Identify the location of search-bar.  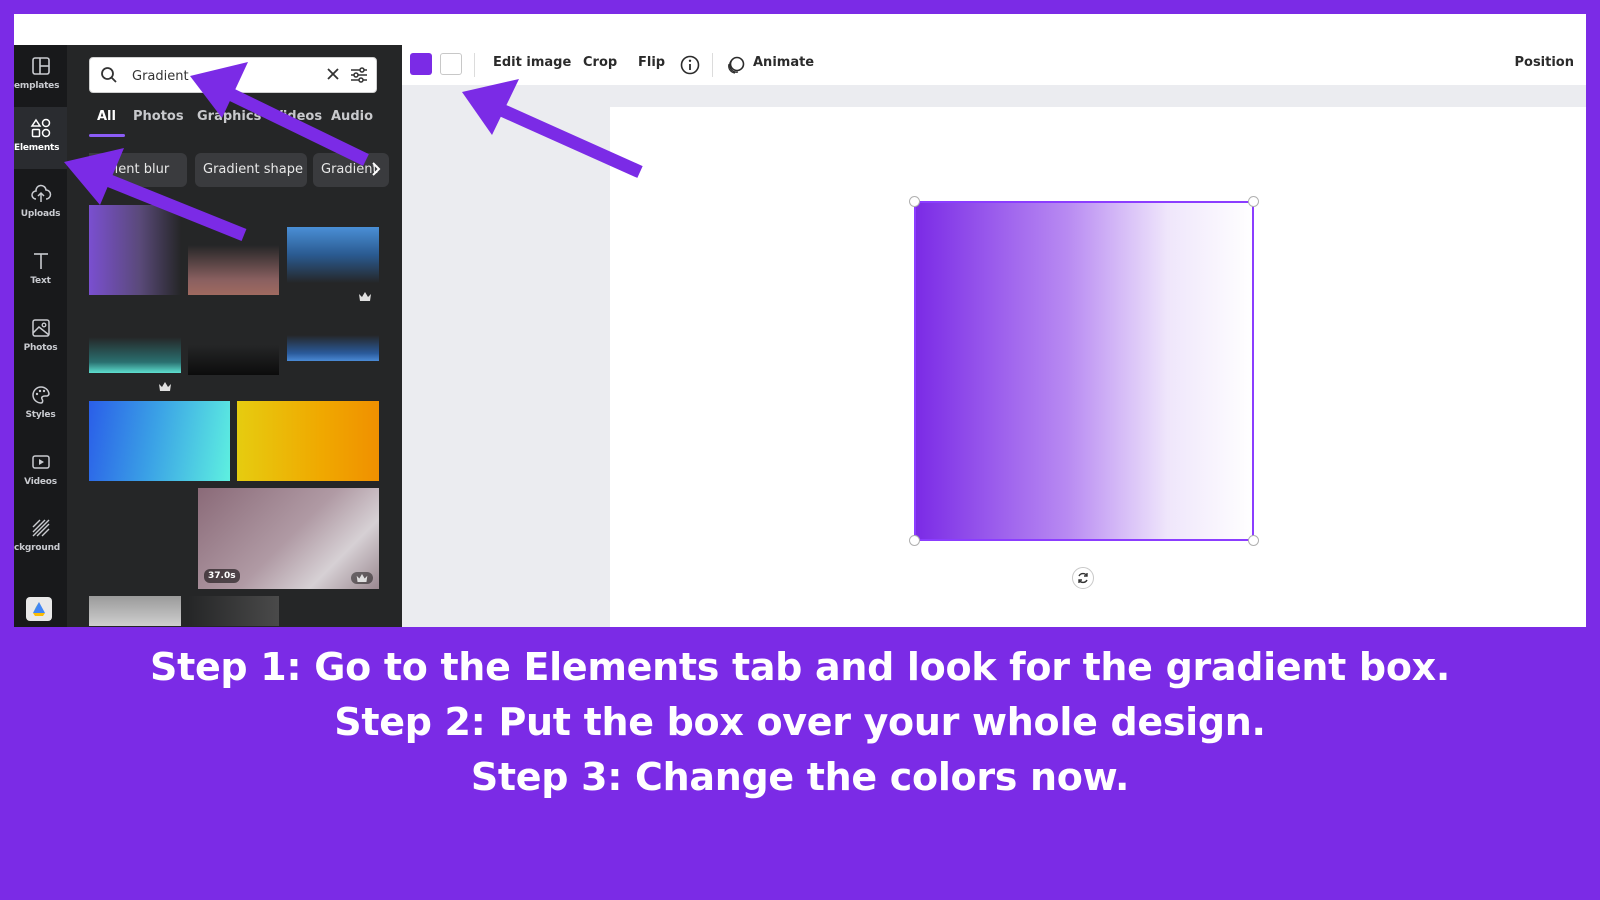
(233, 75).